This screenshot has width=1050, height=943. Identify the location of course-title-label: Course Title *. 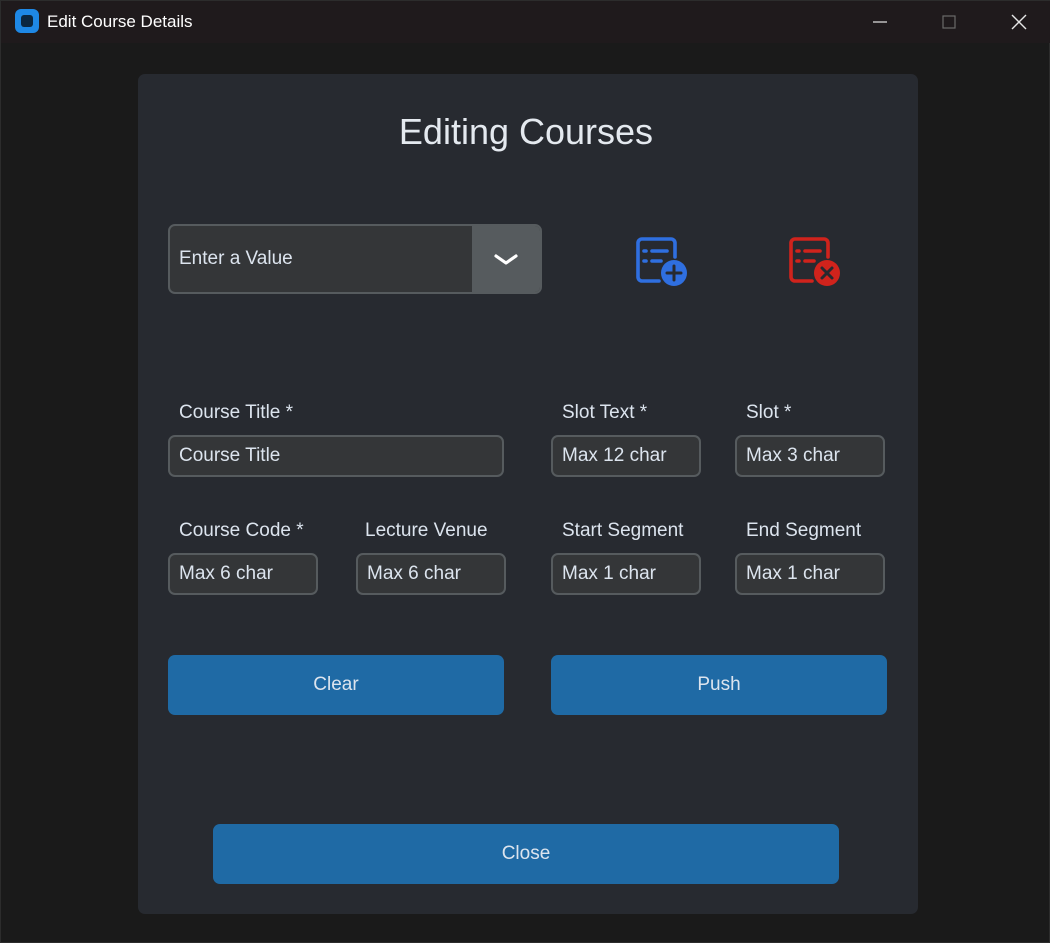
(236, 412).